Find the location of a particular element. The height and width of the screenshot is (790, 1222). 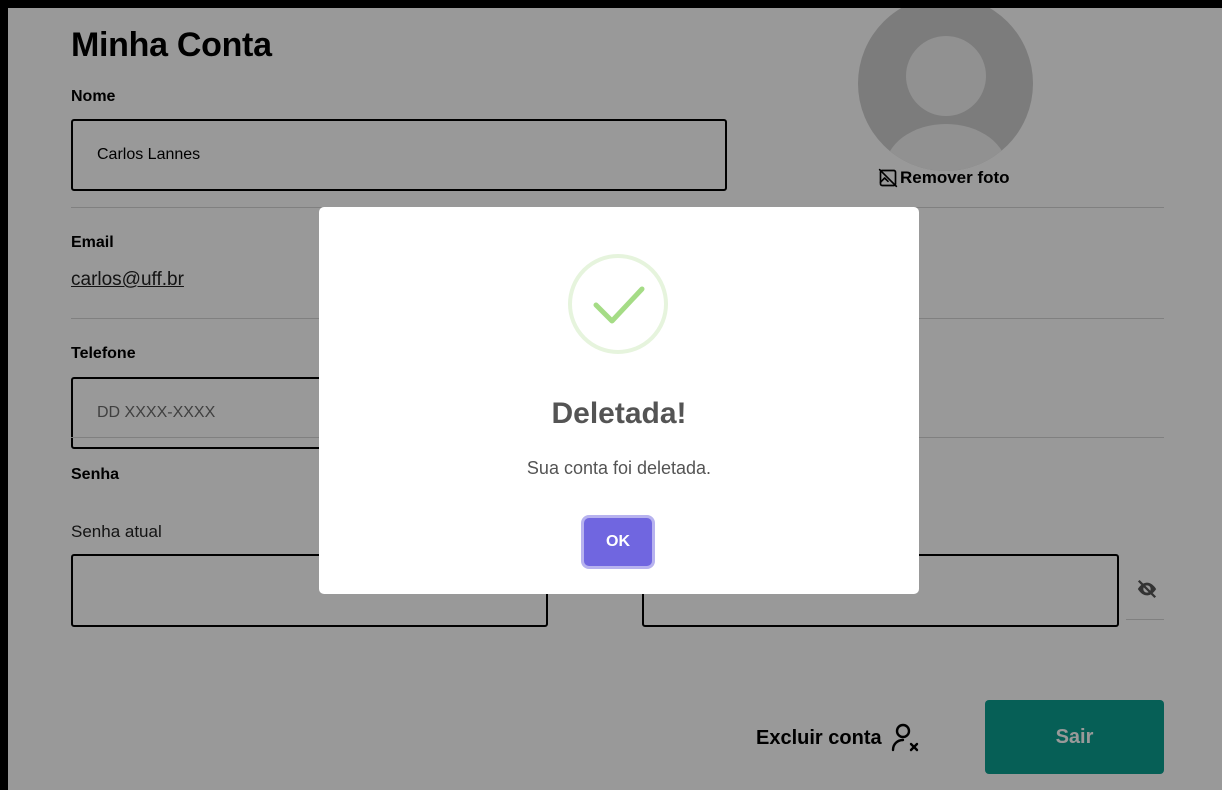

success-check-icon is located at coordinates (618, 304).